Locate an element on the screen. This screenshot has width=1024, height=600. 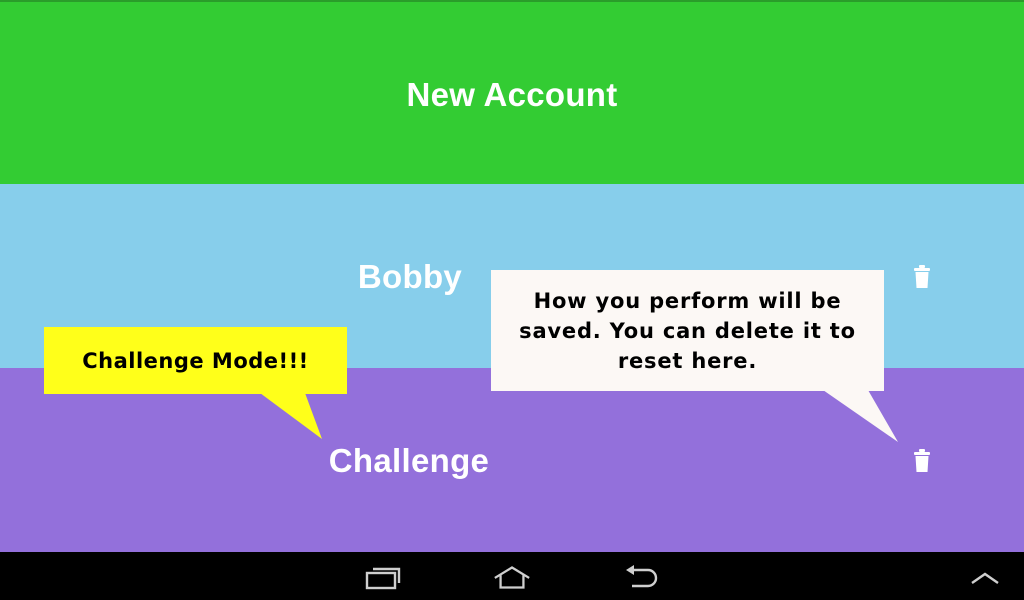
back-icon is located at coordinates (642, 576).